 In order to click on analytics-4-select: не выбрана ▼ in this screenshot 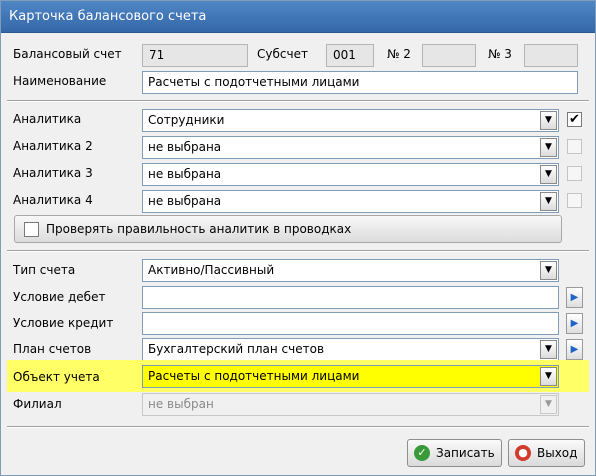, I will do `click(350, 201)`.